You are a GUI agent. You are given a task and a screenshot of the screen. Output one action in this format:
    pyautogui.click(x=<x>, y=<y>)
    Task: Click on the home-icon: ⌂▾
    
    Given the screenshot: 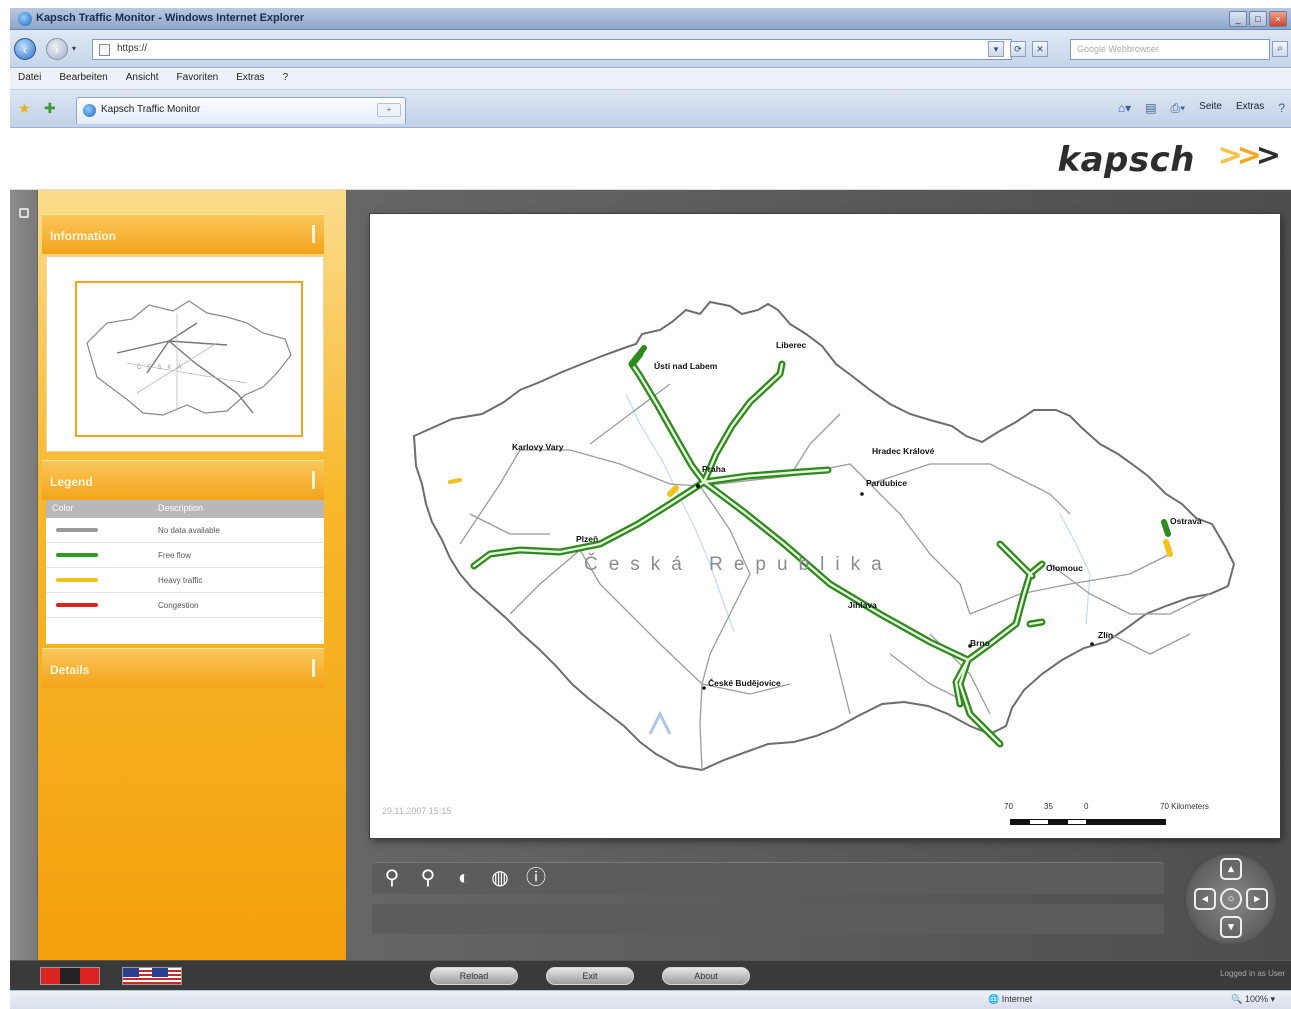 What is the action you would take?
    pyautogui.click(x=1124, y=108)
    